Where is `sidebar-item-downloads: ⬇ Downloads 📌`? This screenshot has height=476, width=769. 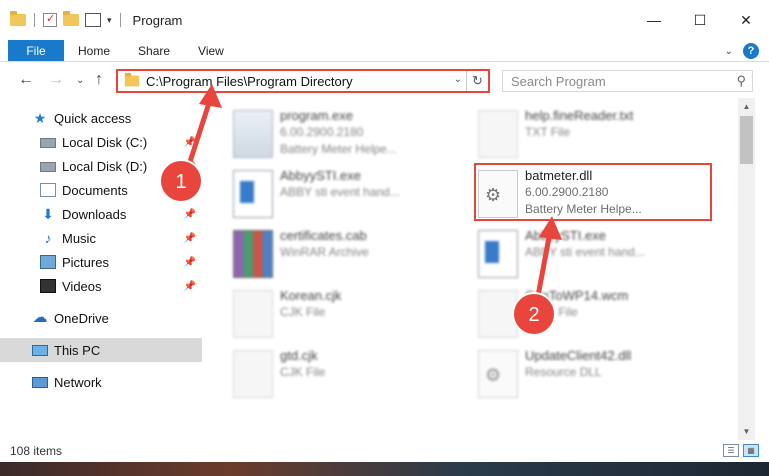 sidebar-item-downloads: ⬇ Downloads 📌 is located at coordinates (101, 214).